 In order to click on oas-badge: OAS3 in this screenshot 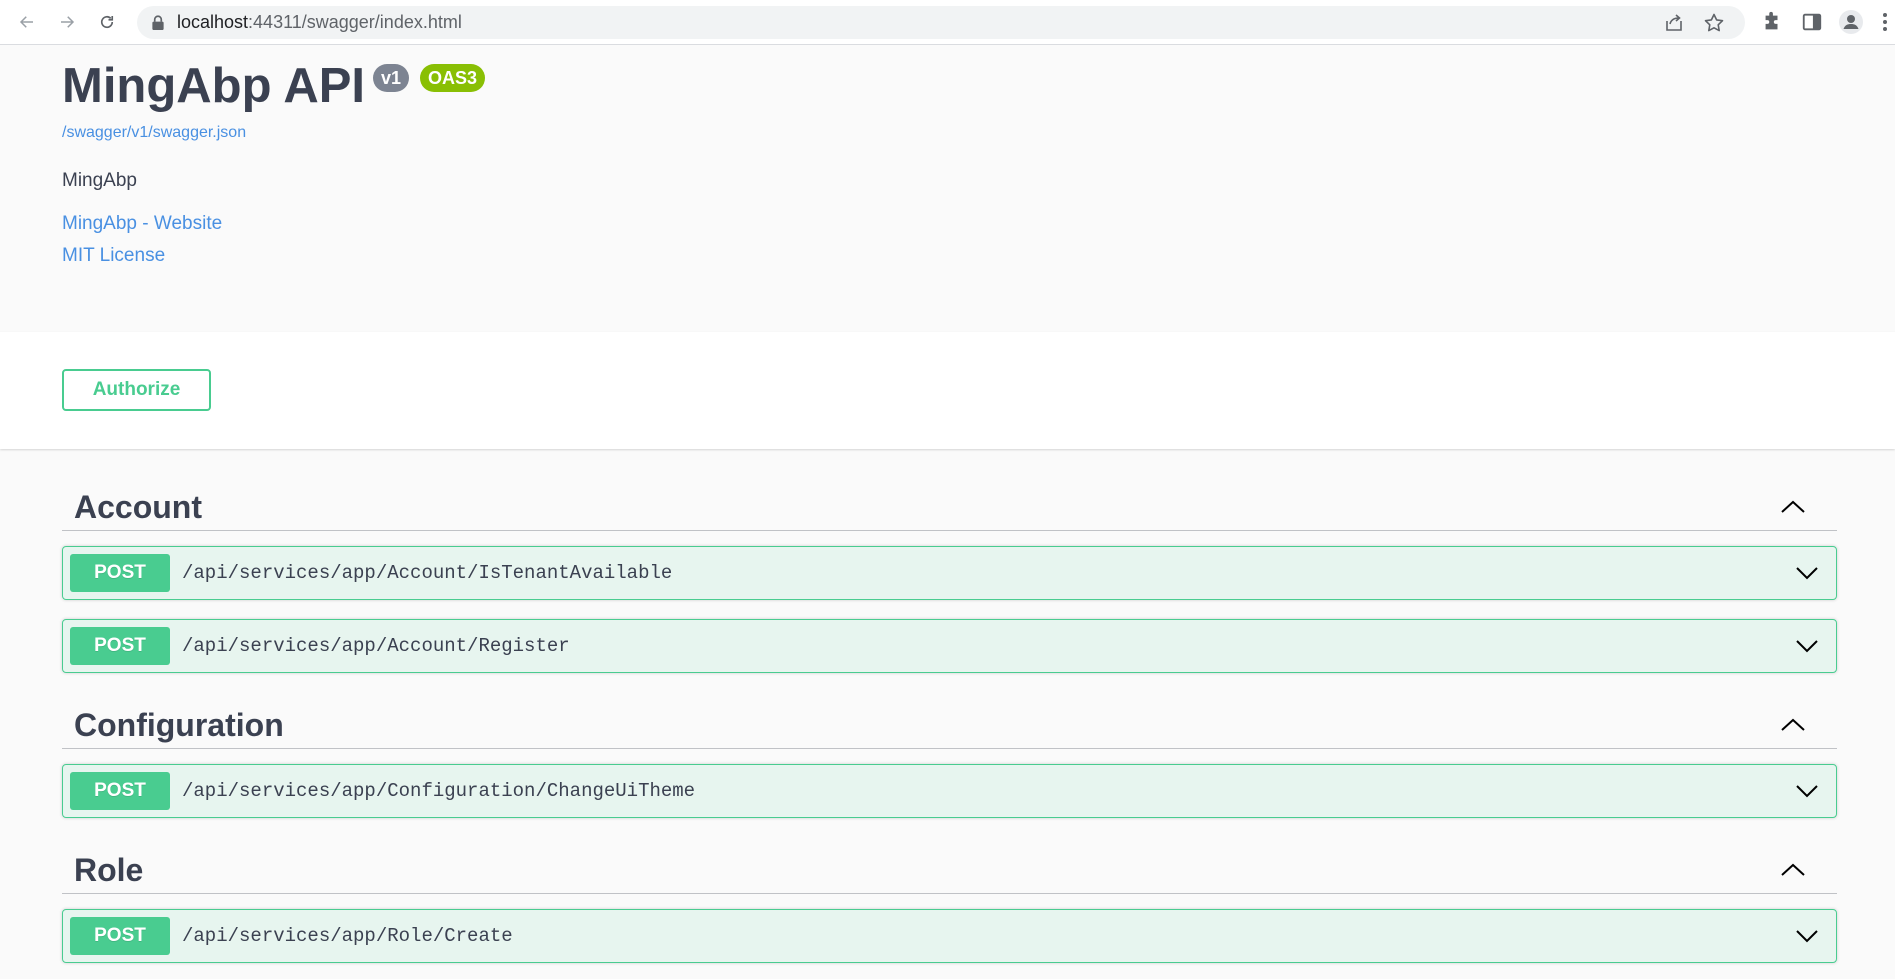, I will do `click(453, 78)`.